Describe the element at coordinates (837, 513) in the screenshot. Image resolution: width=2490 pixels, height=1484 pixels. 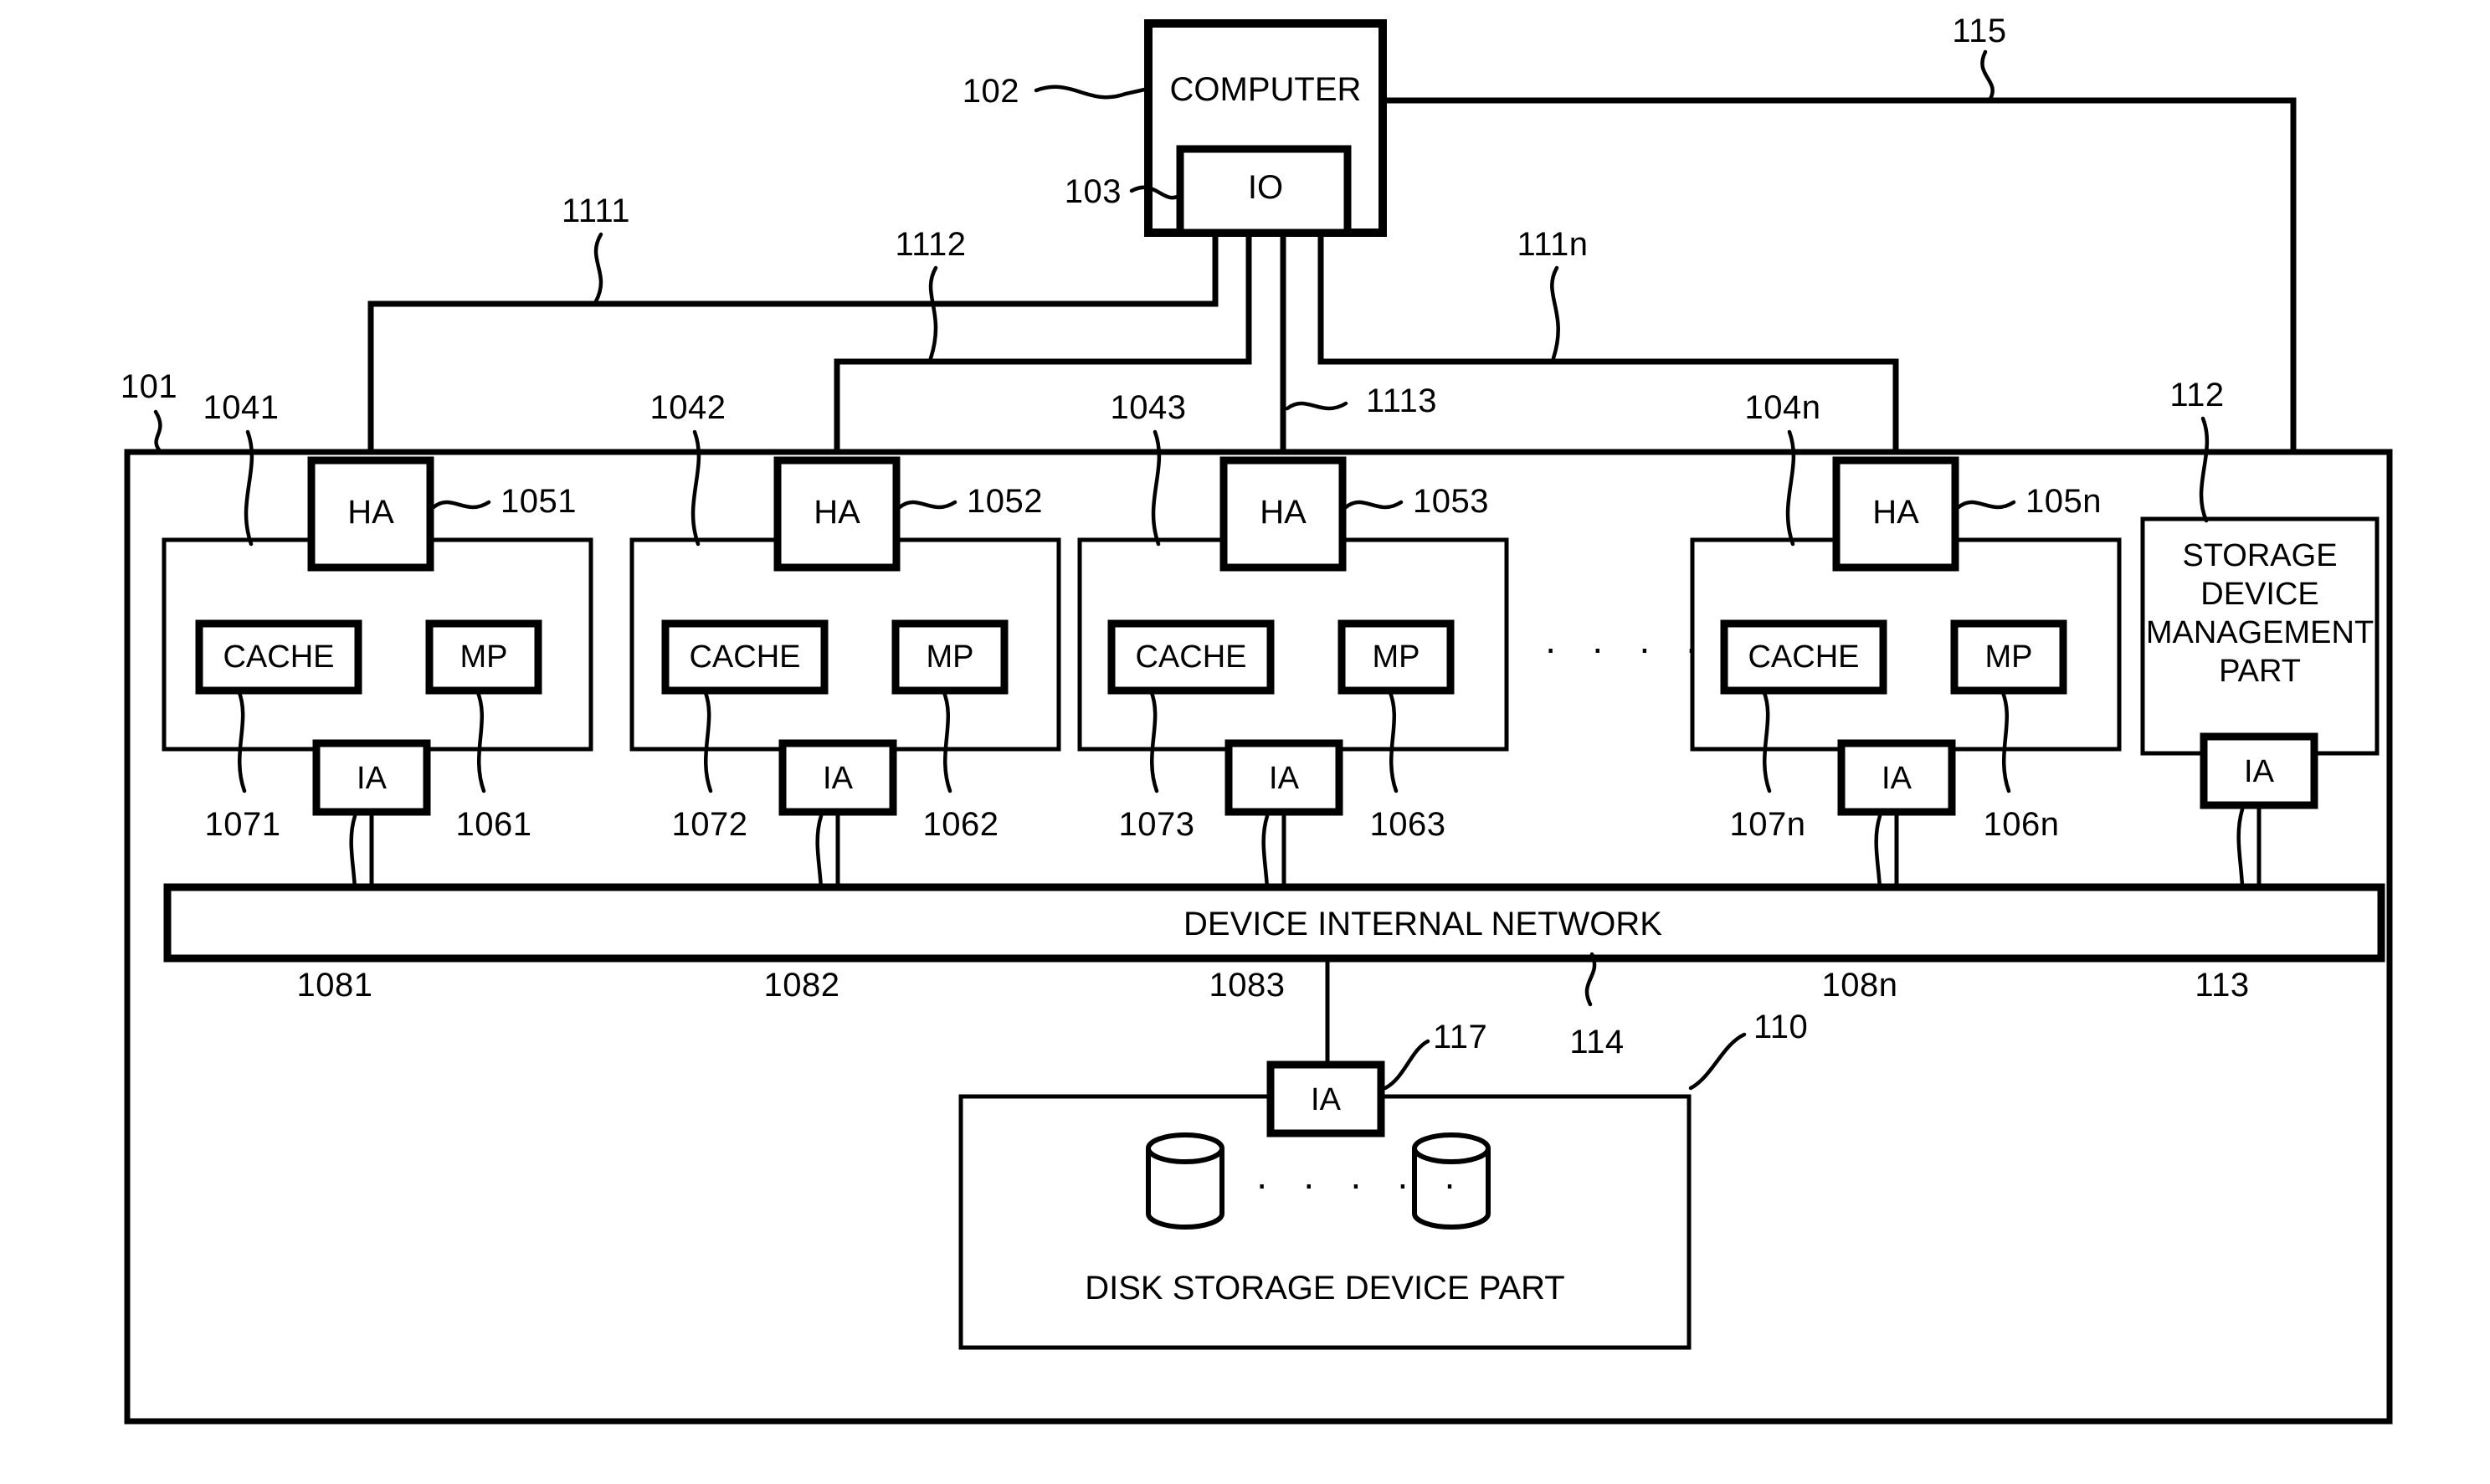
I see `module-2-ha-label: HA` at that location.